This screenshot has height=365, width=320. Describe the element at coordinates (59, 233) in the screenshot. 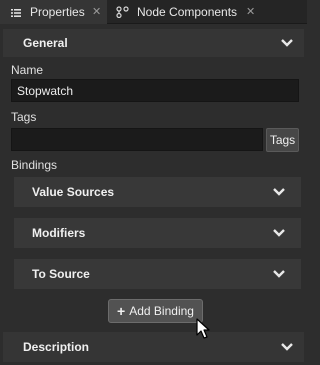

I see `binding-title: Modifiers` at that location.